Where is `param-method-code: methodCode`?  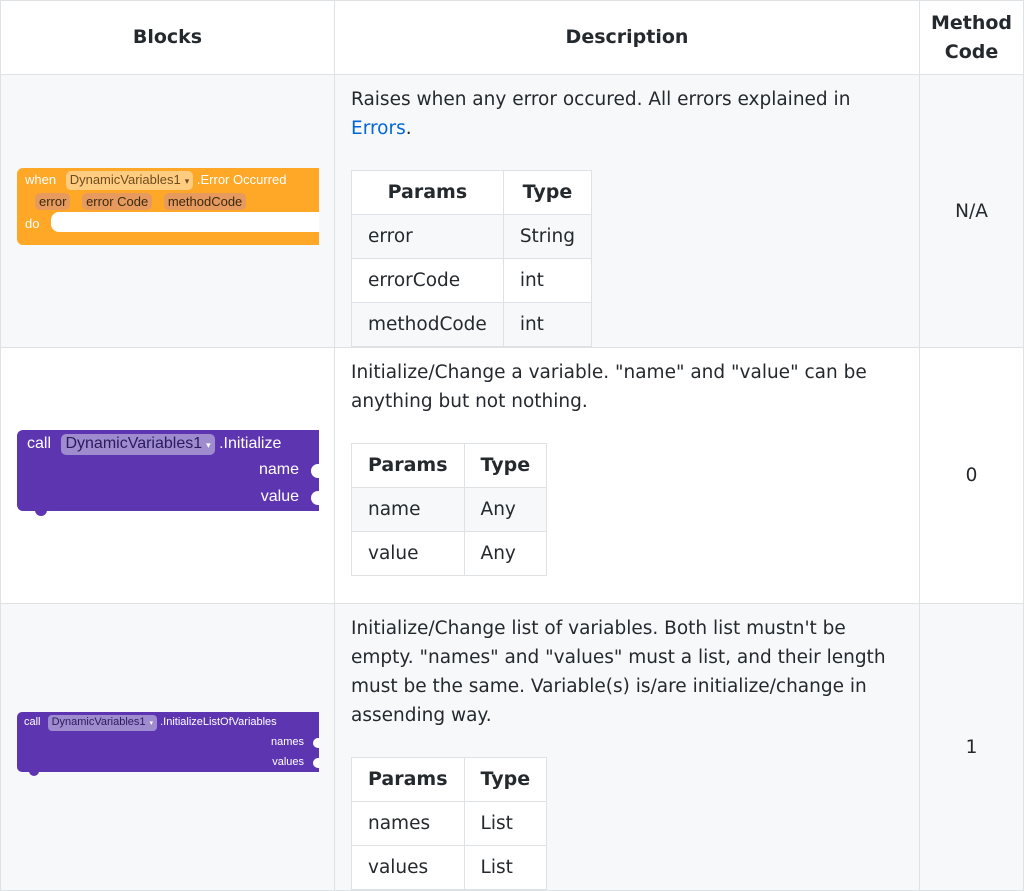 param-method-code: methodCode is located at coordinates (205, 201).